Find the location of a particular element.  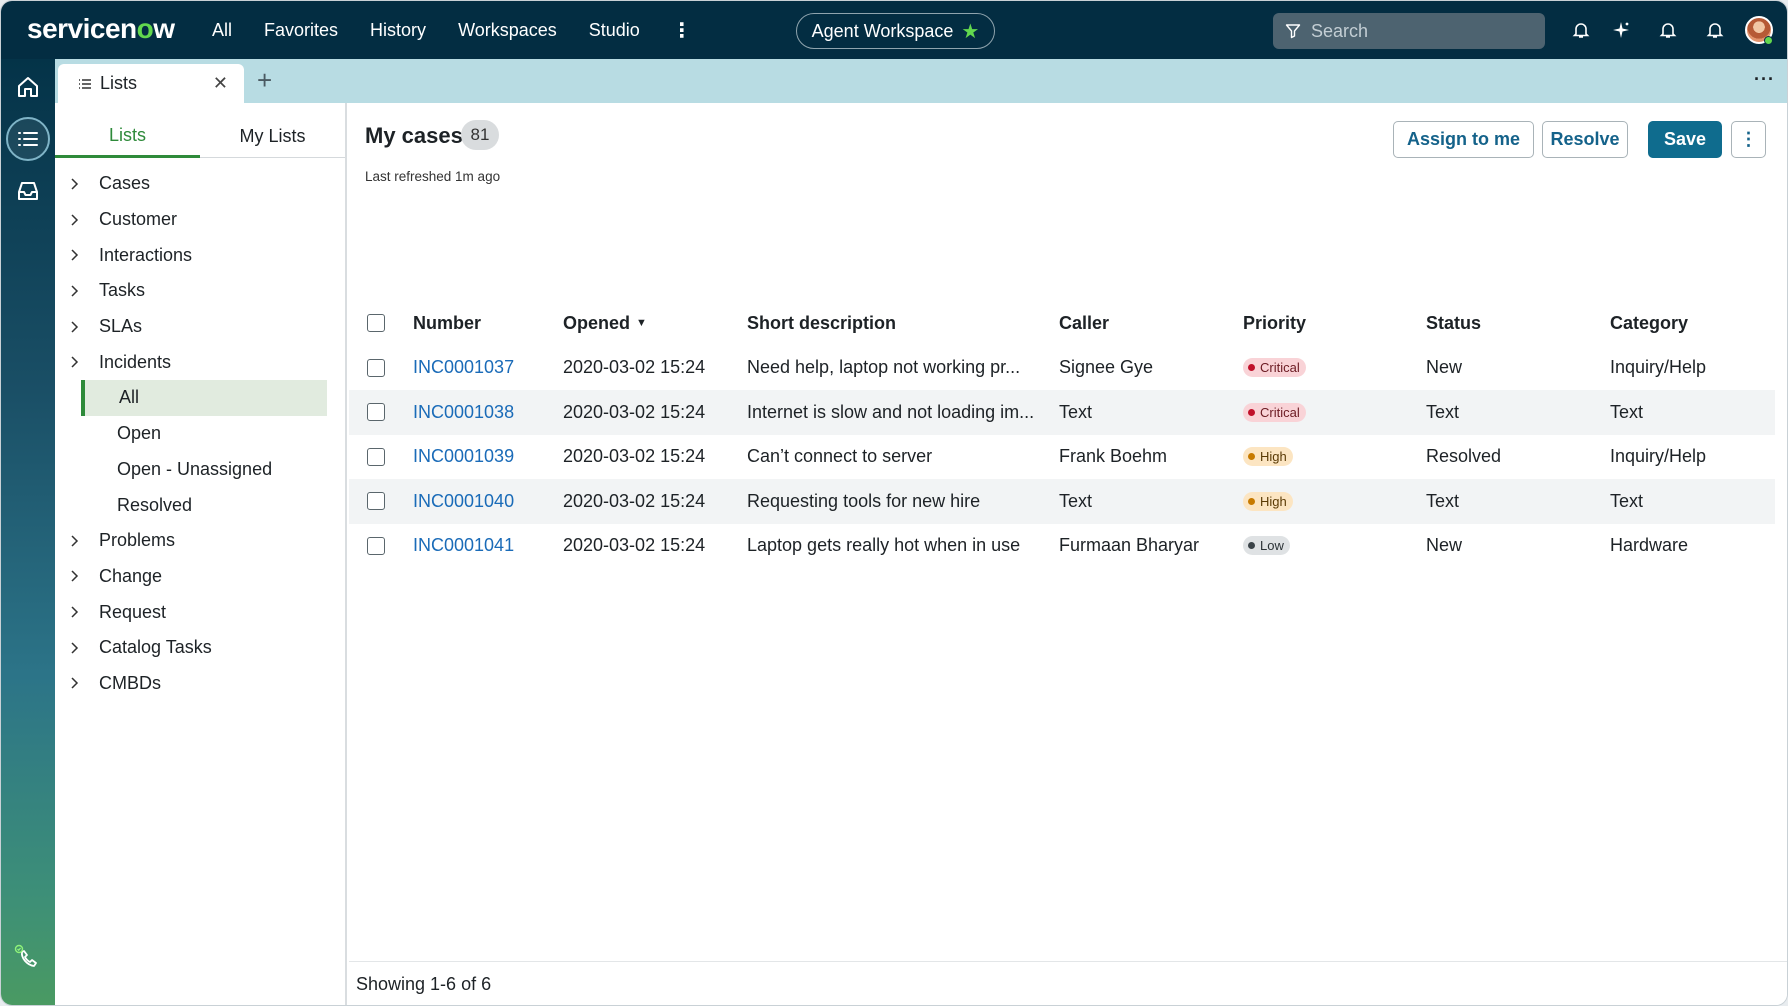

more-options-icon: ··· is located at coordinates (1764, 79).